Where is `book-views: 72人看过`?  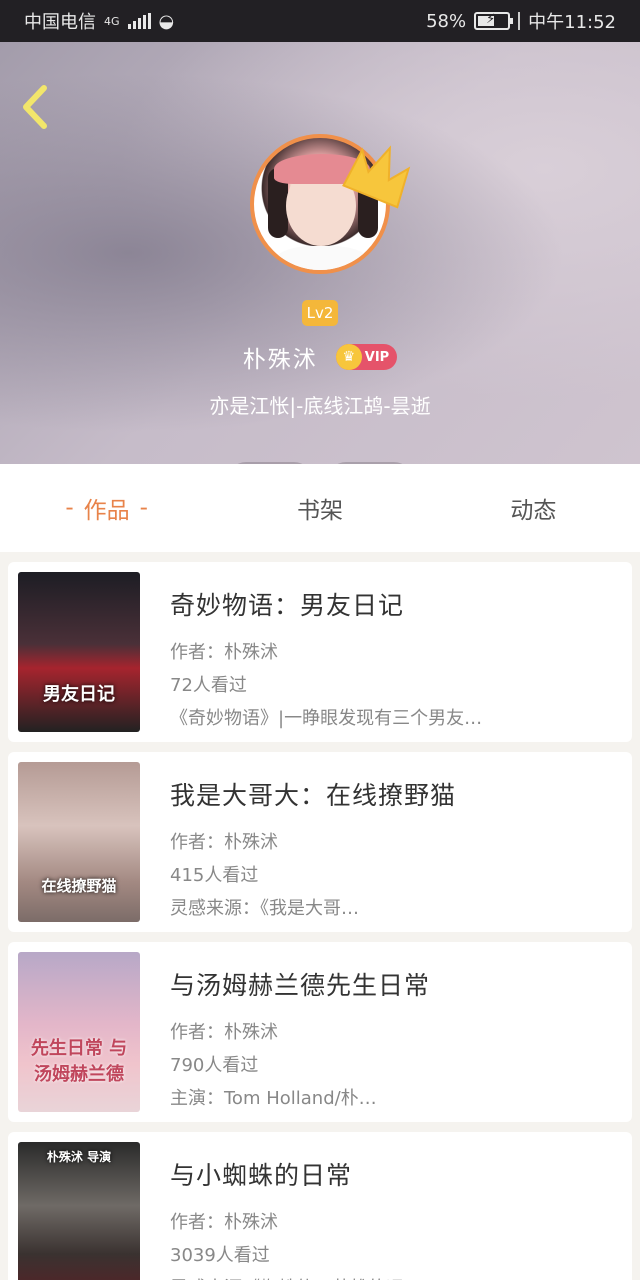
book-views: 72人看过 is located at coordinates (208, 685).